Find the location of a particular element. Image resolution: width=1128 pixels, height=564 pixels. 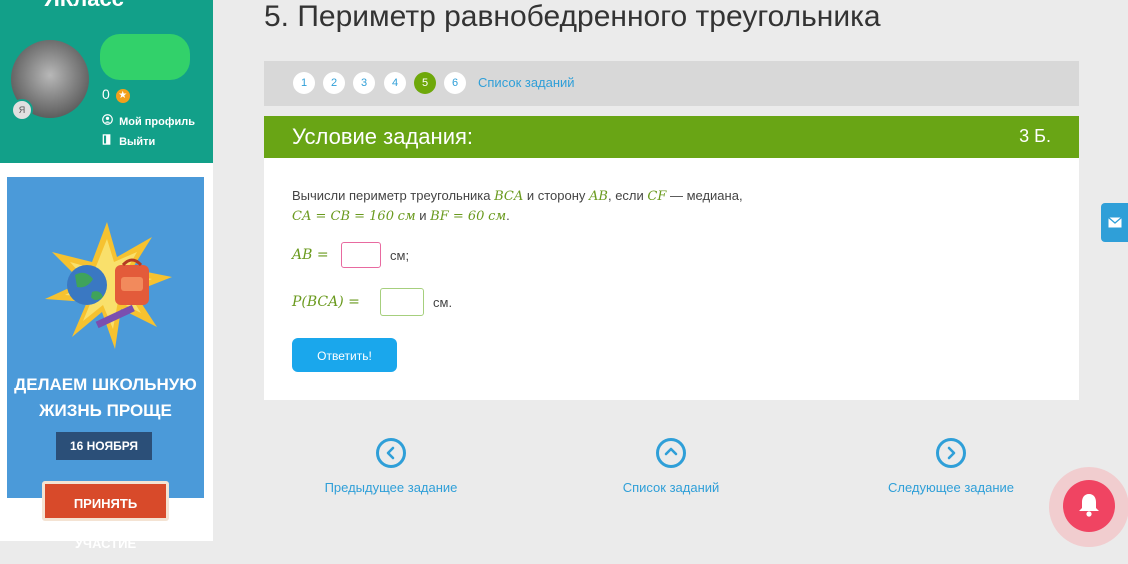

condition-line-2: CA = CB = 160 см и BF = 60 см. is located at coordinates (517, 216).